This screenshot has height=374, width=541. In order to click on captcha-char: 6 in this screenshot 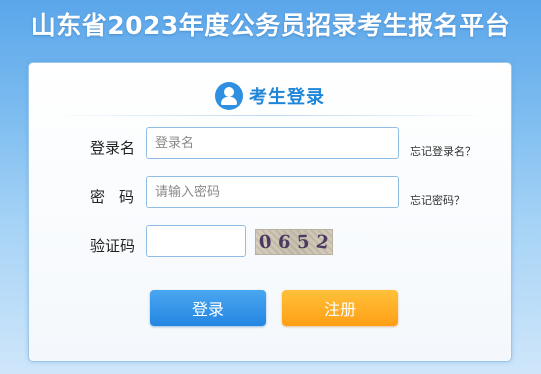, I will do `click(284, 242)`.